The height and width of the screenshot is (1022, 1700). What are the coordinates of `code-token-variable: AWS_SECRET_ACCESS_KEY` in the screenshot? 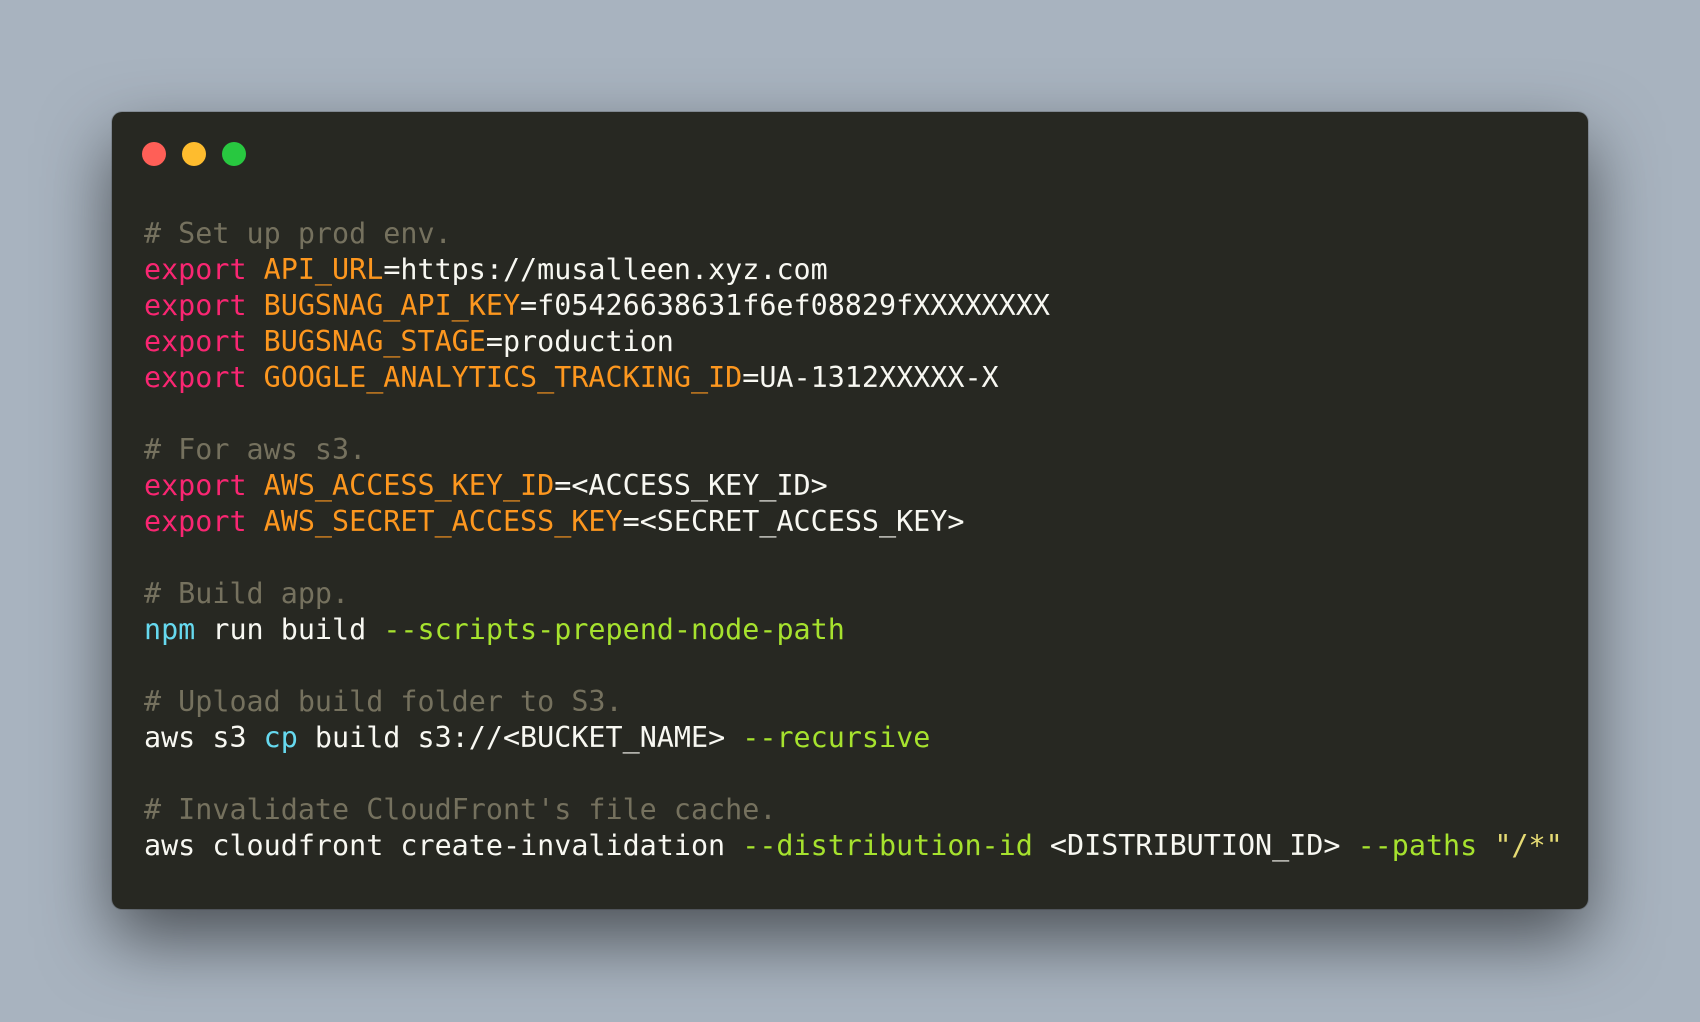 It's located at (443, 521).